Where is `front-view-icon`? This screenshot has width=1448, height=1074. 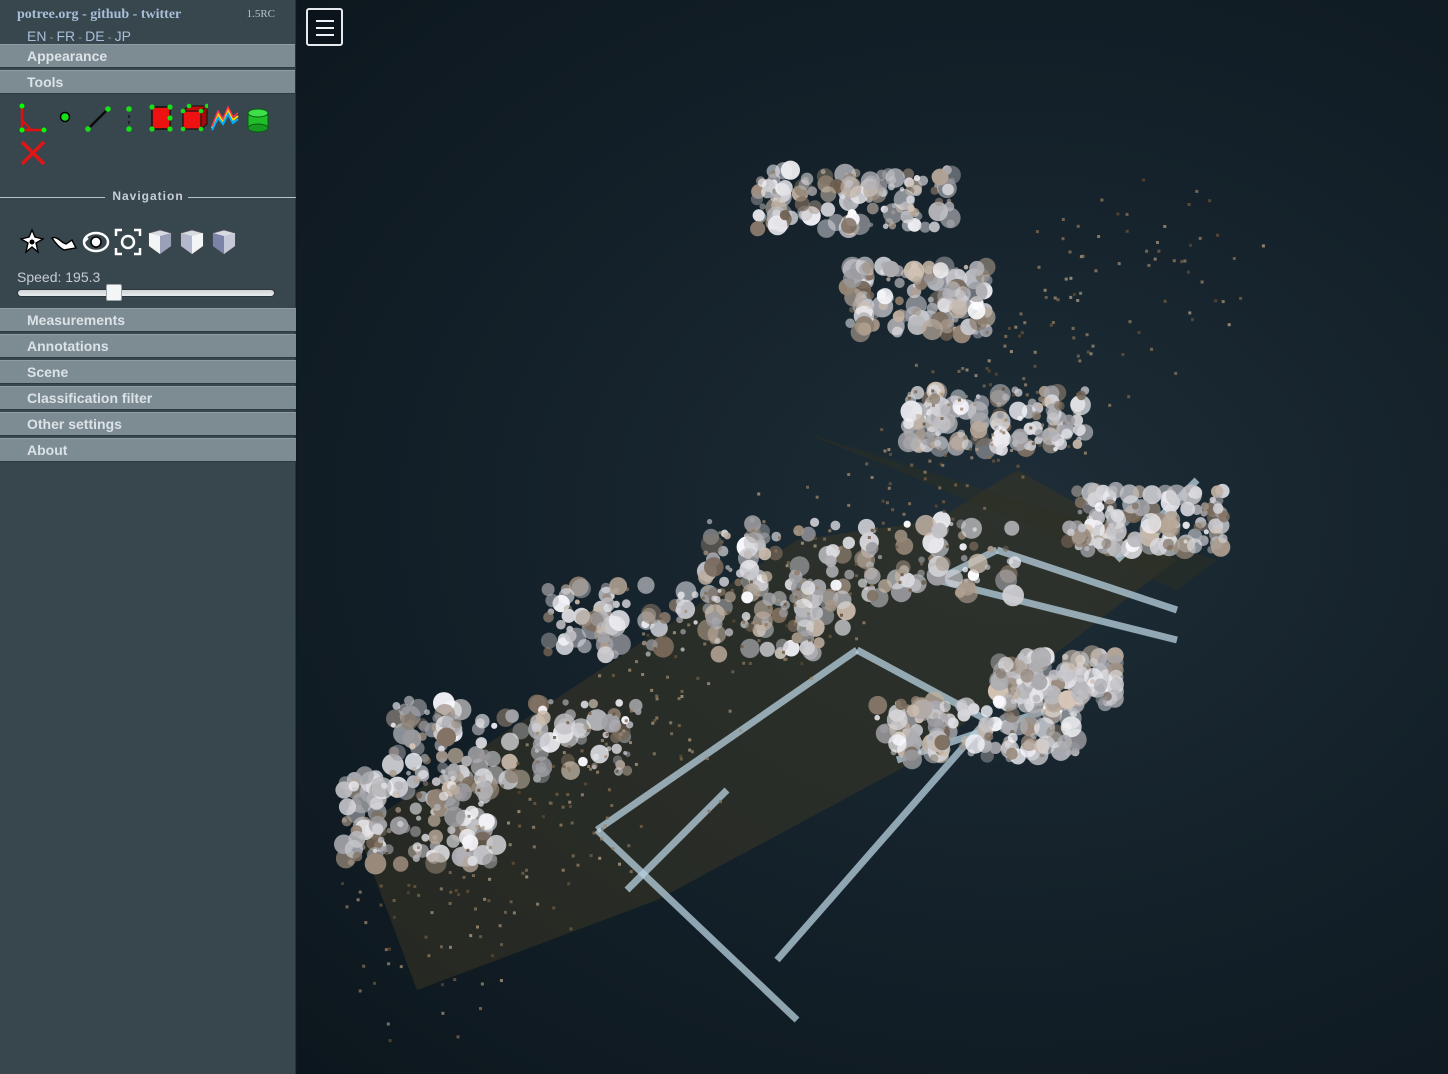
front-view-icon is located at coordinates (192, 242).